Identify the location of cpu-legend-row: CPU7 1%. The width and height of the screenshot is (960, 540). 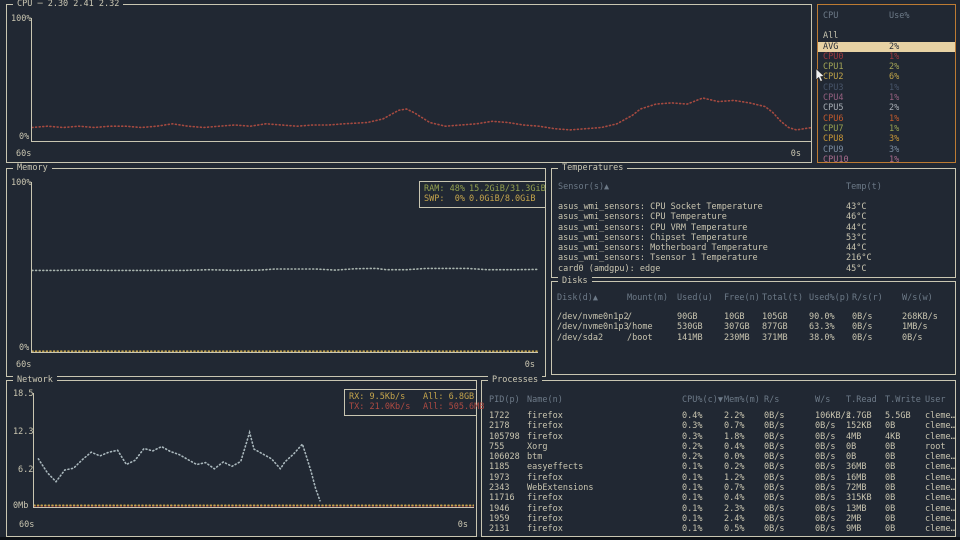
(886, 129).